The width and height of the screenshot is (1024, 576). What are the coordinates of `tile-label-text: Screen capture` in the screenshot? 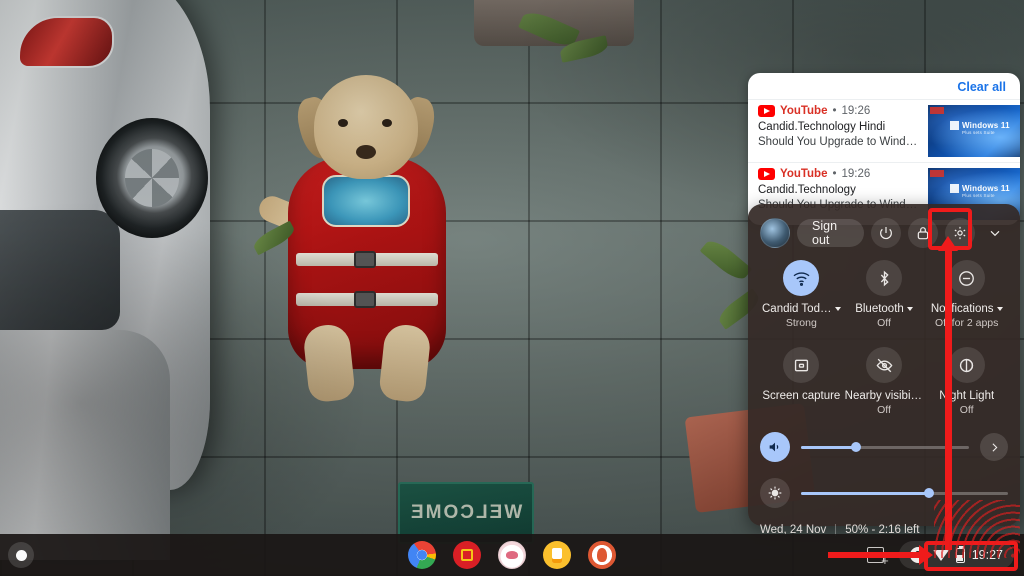 It's located at (801, 396).